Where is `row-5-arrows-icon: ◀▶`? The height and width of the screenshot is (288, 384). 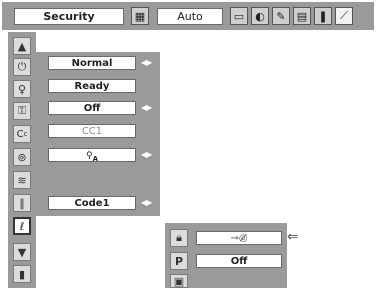 row-5-arrows-icon: ◀▶ is located at coordinates (146, 155).